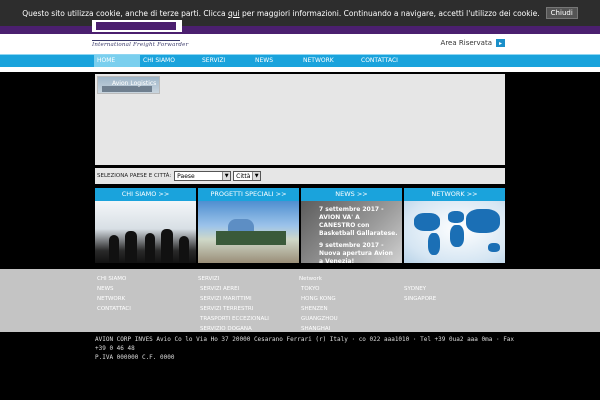  I want to click on site-header, so click(300, 44).